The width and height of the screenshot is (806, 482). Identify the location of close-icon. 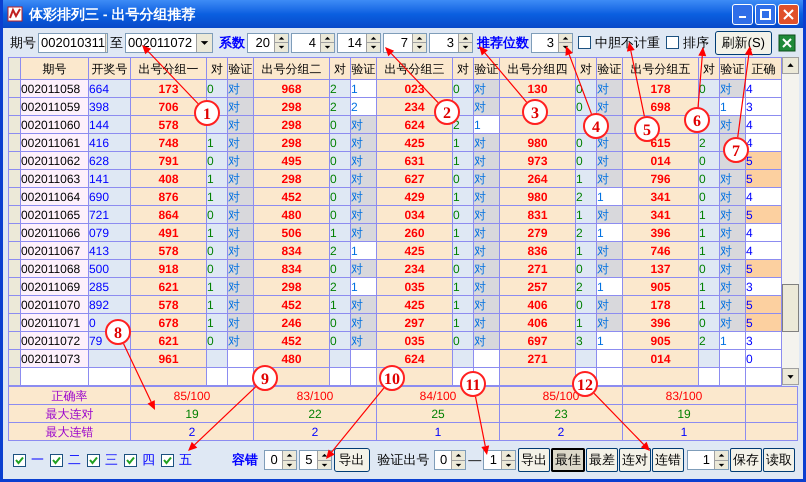
(788, 14).